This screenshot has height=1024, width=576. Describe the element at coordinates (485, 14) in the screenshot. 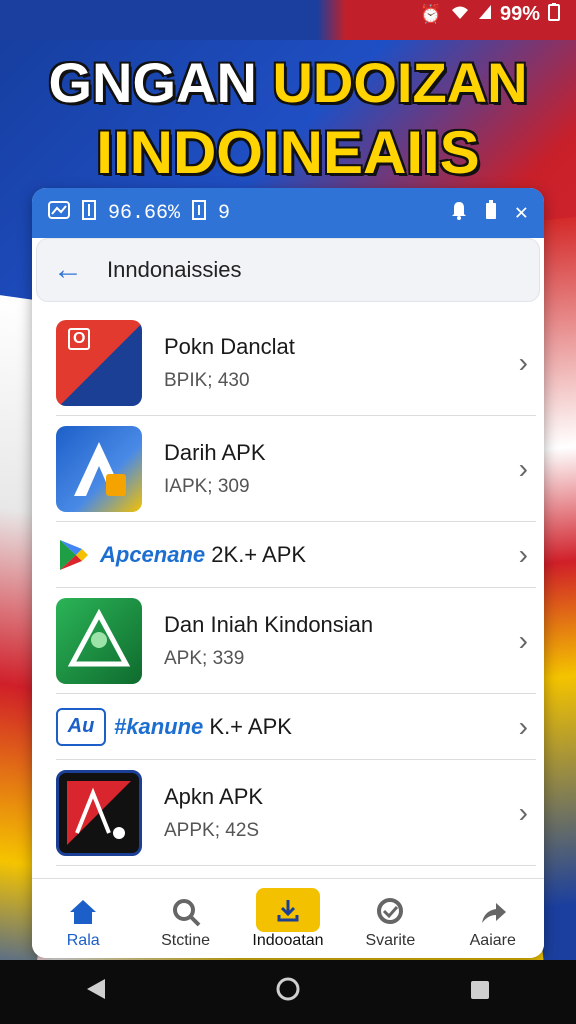

I see `signal-icon` at that location.